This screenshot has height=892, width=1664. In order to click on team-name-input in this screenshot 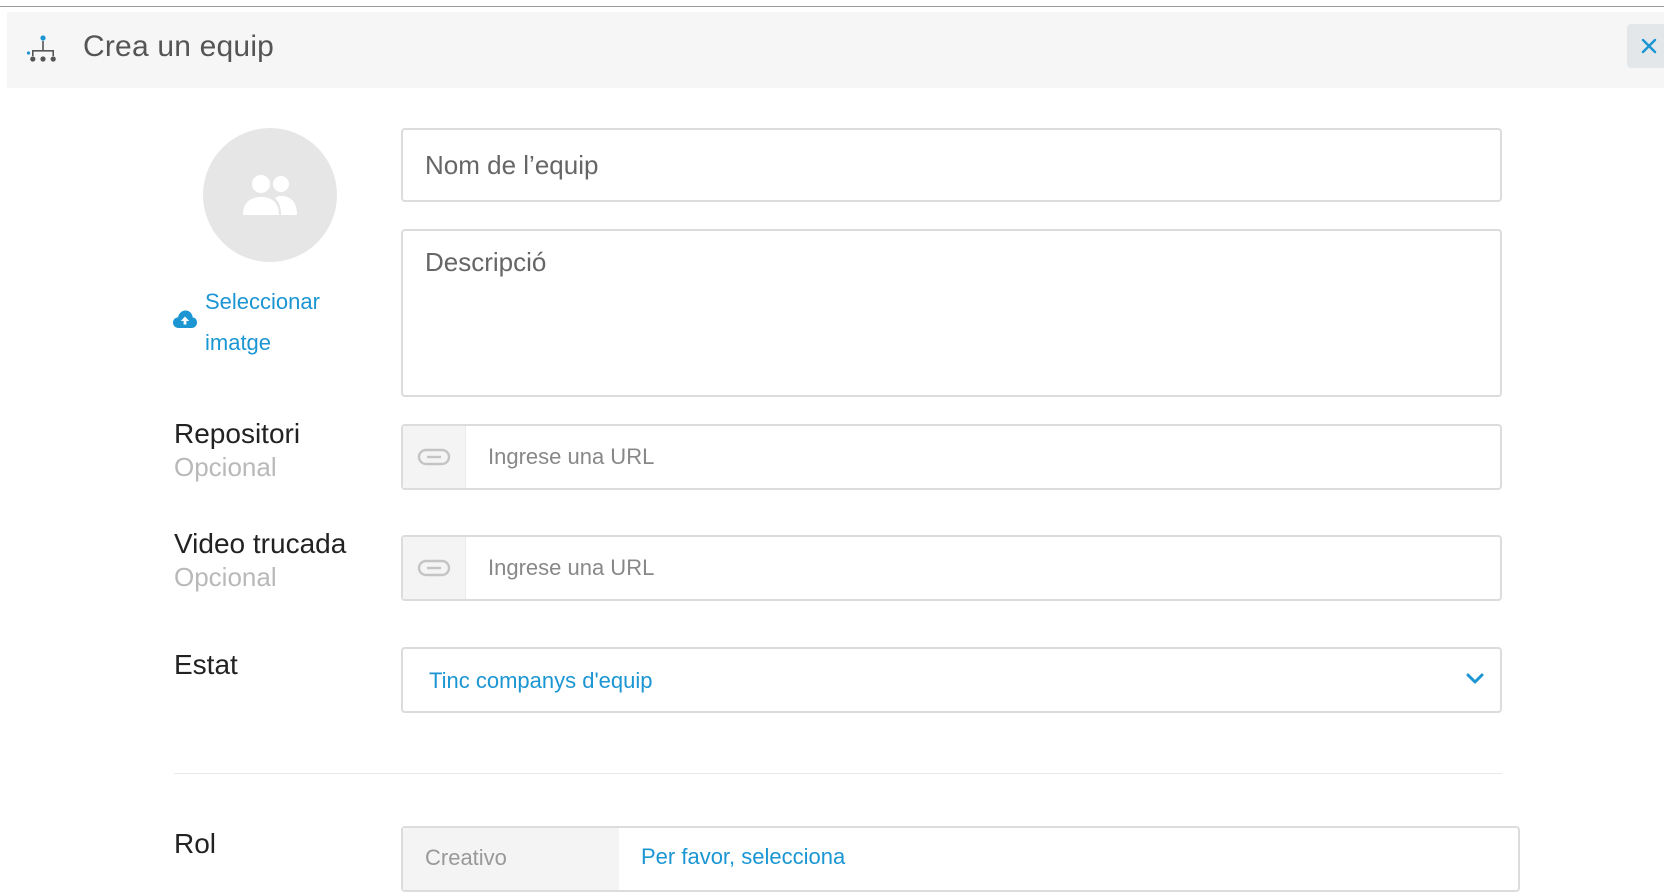, I will do `click(951, 165)`.